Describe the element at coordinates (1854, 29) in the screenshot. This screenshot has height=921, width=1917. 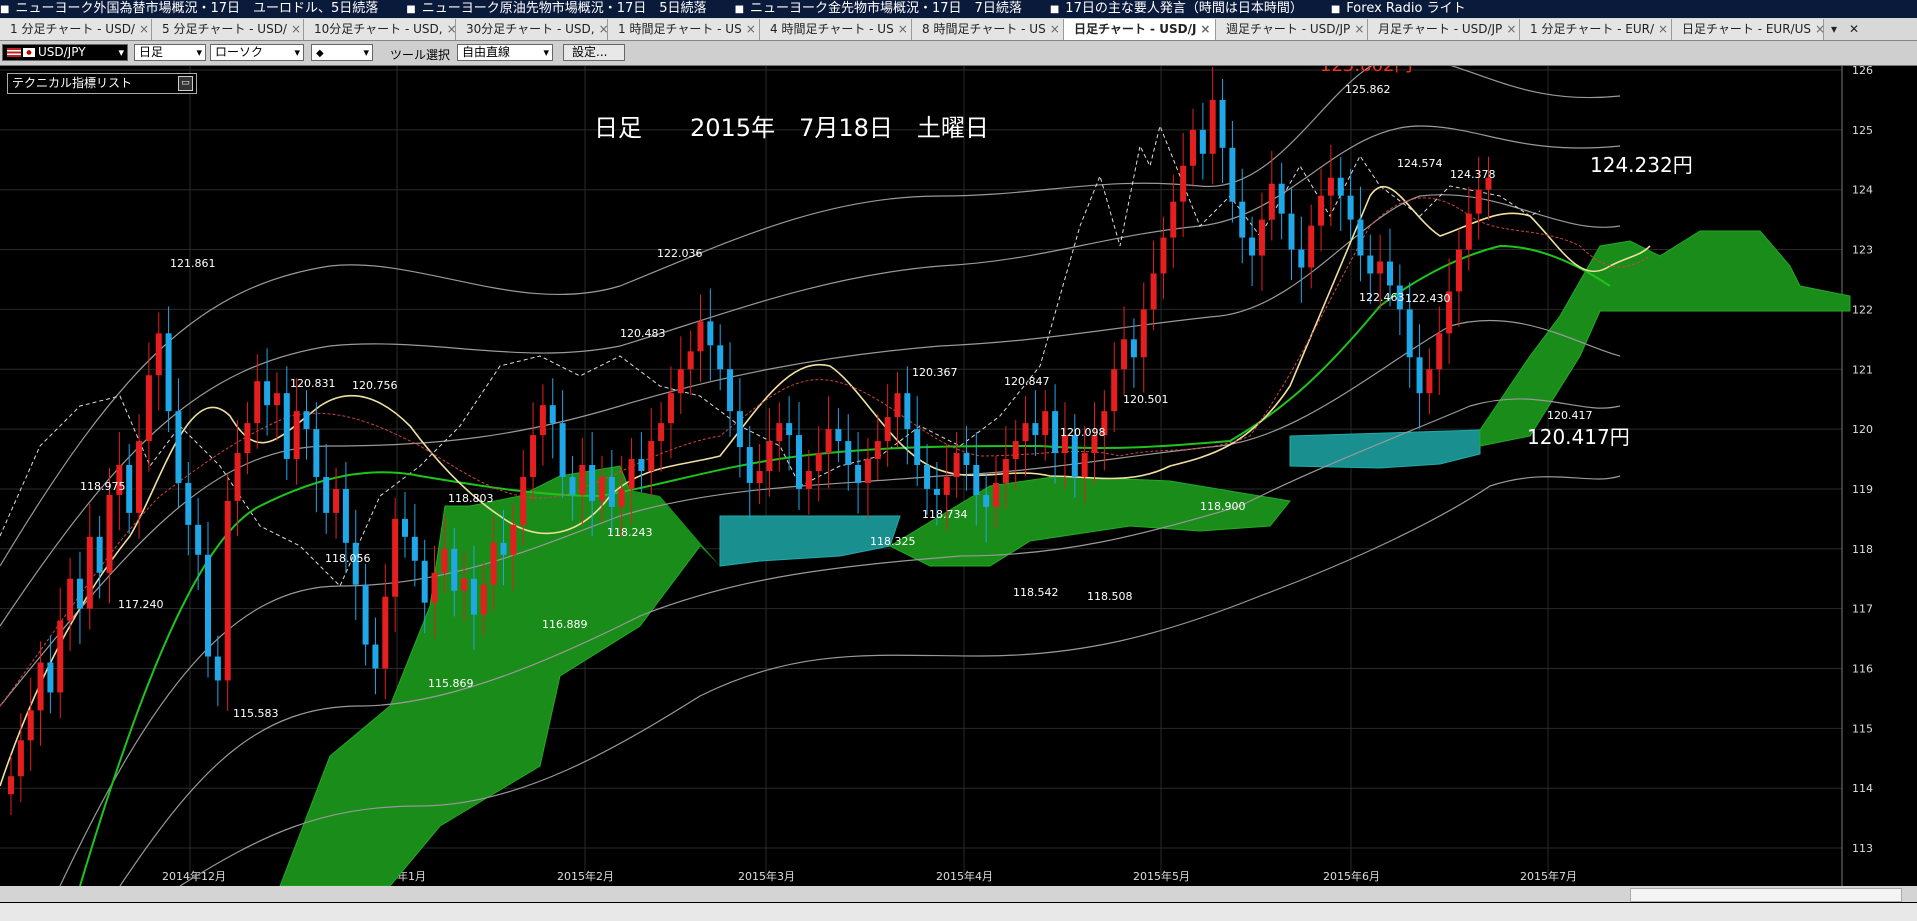
I see `close-all-icon: ✕` at that location.